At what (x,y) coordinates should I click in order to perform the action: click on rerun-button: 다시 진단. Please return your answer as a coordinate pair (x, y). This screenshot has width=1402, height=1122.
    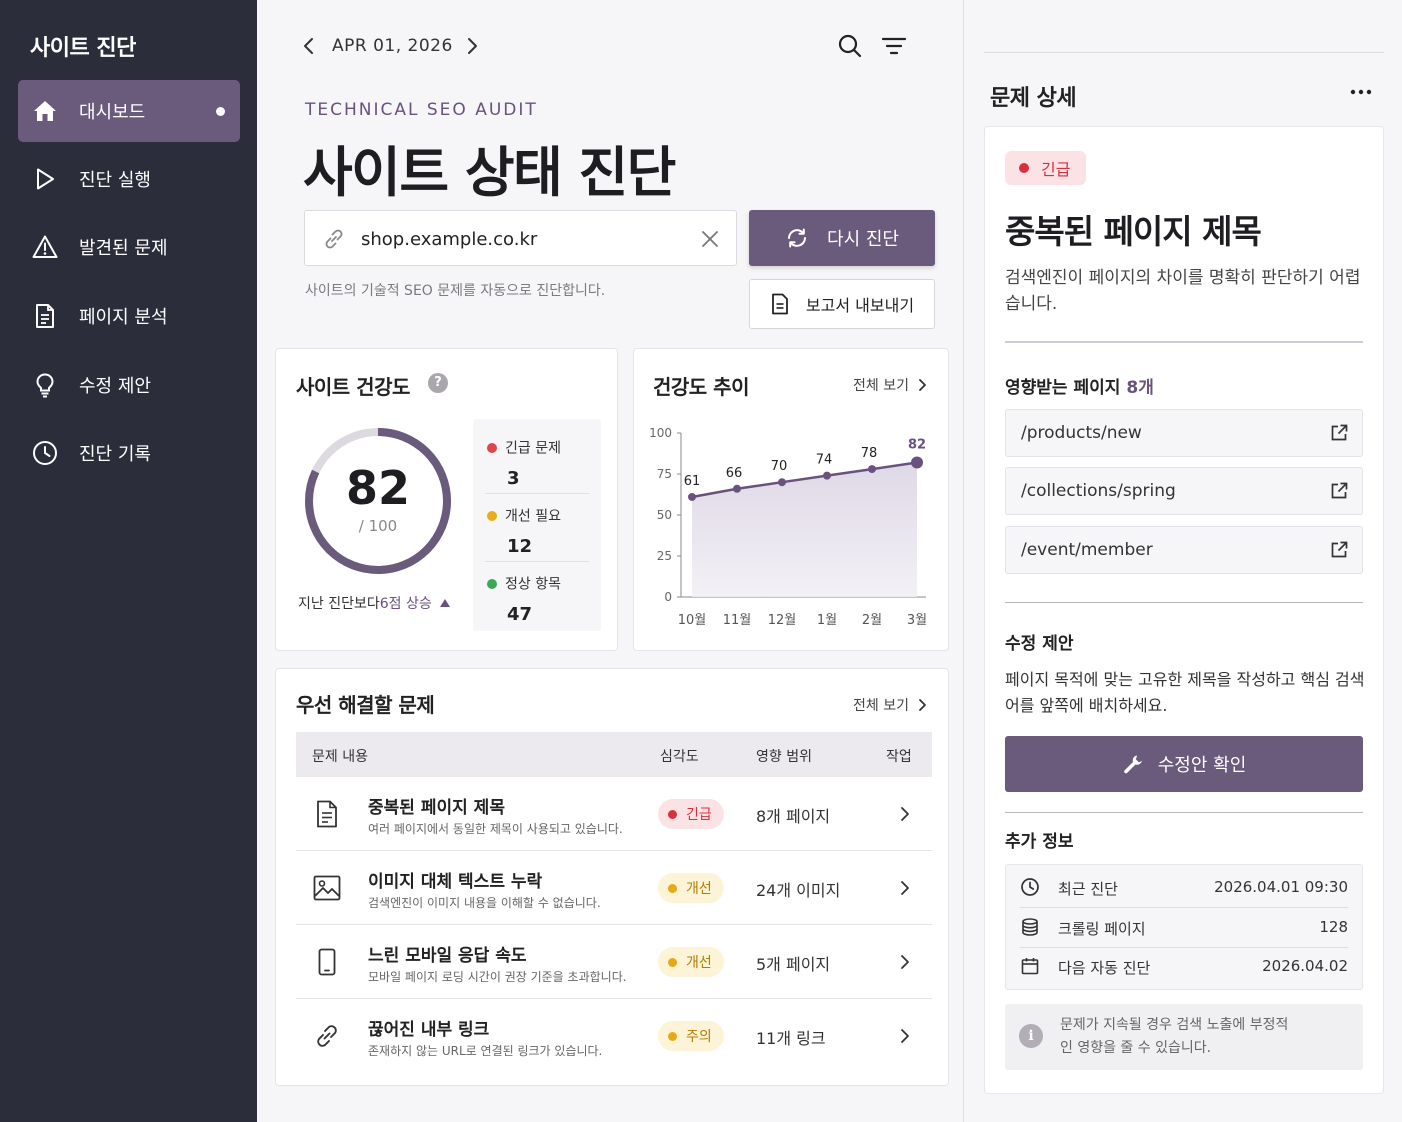
    Looking at the image, I should click on (842, 238).